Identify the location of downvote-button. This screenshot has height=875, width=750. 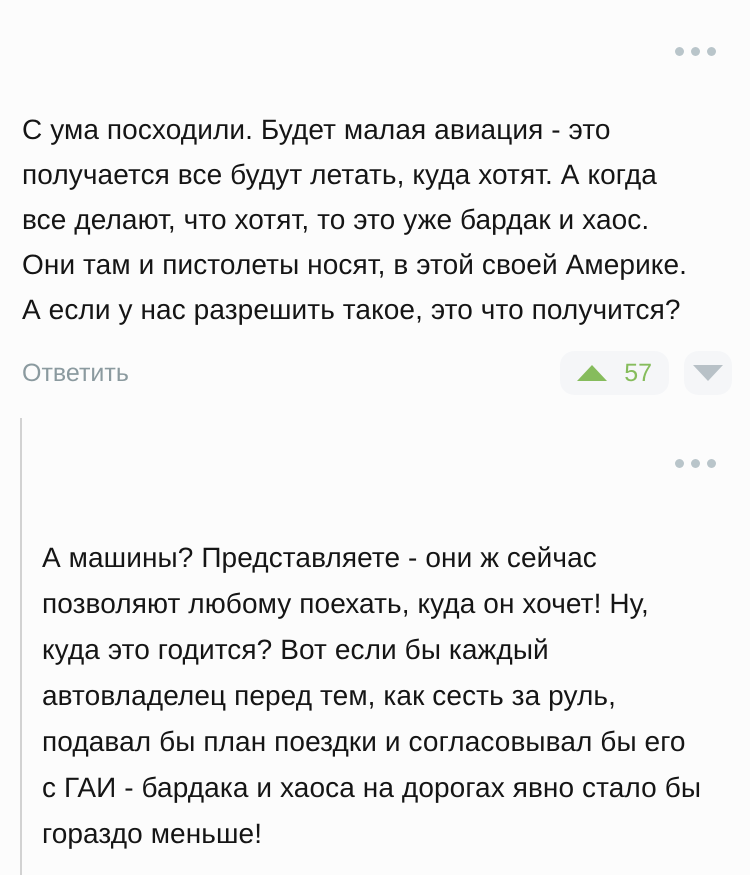
(708, 373).